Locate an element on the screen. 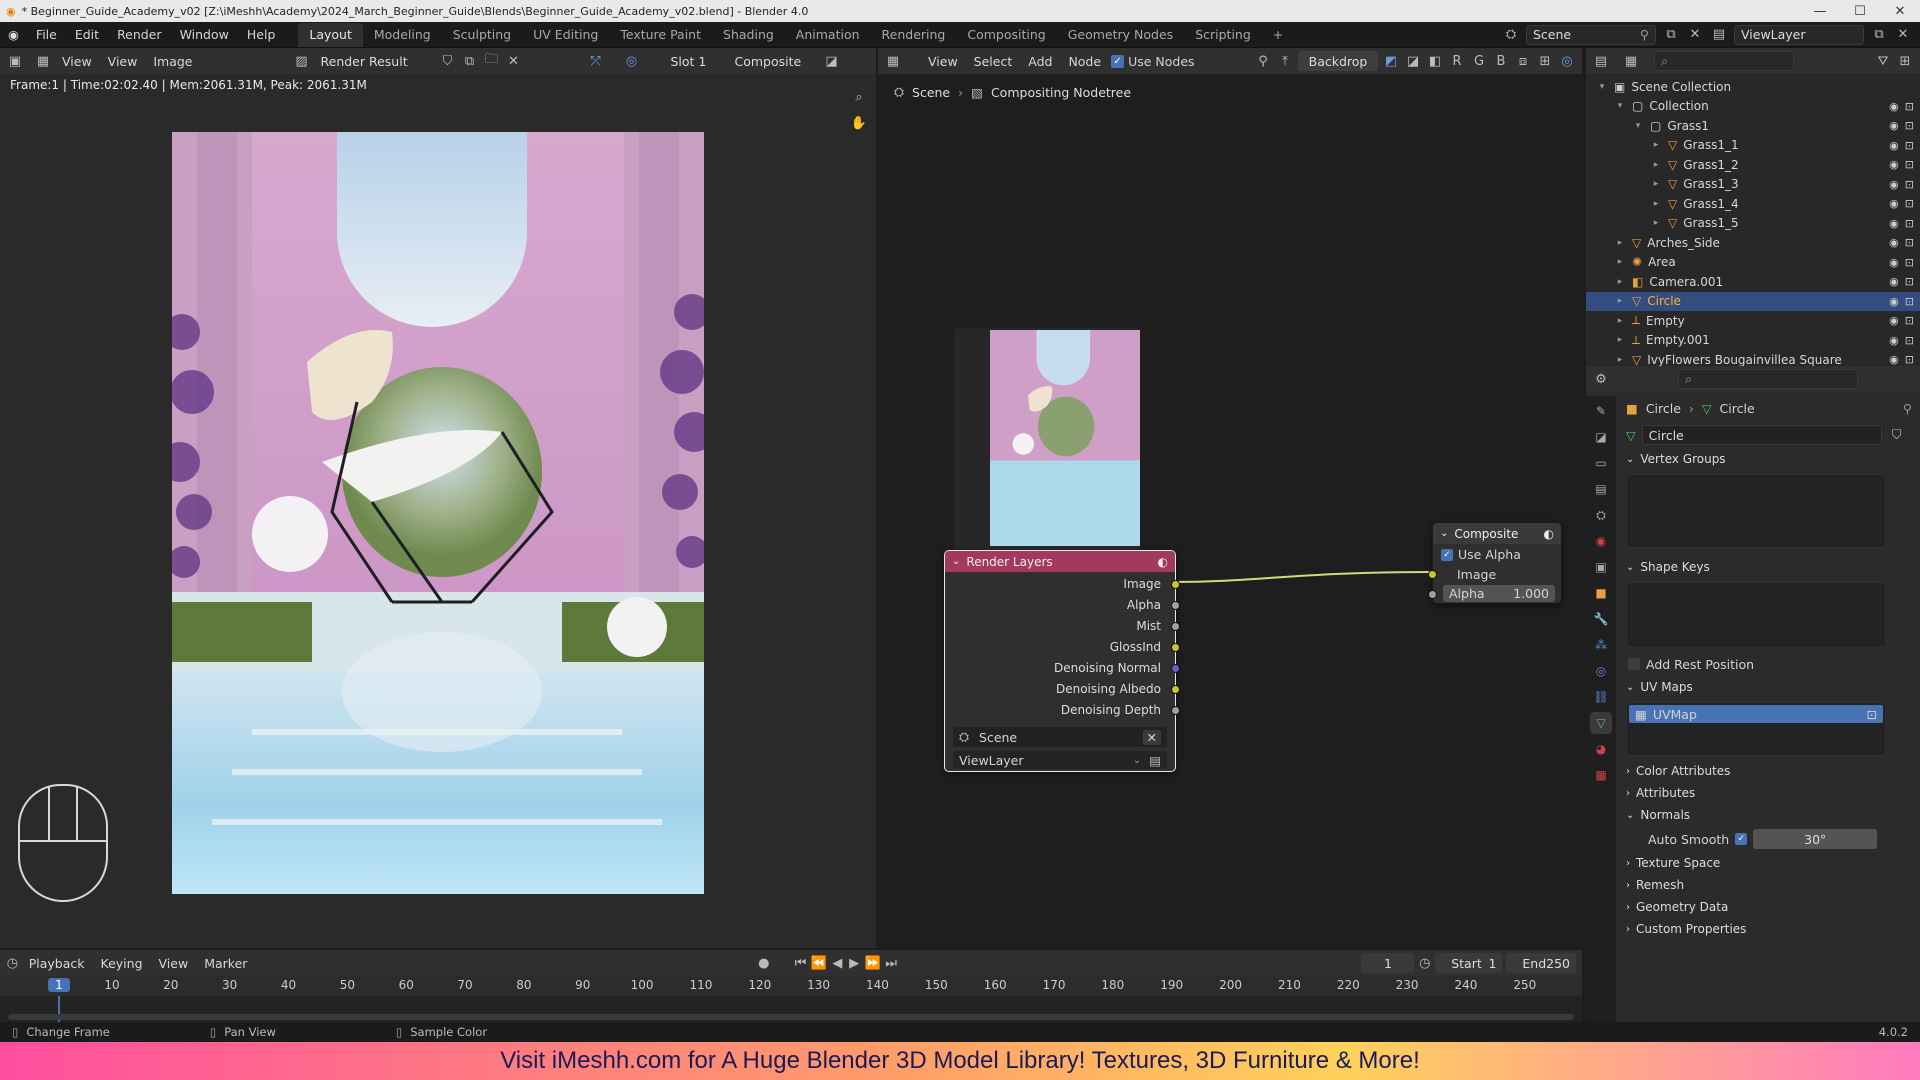  jump-start-icon: ⏮ is located at coordinates (800, 963).